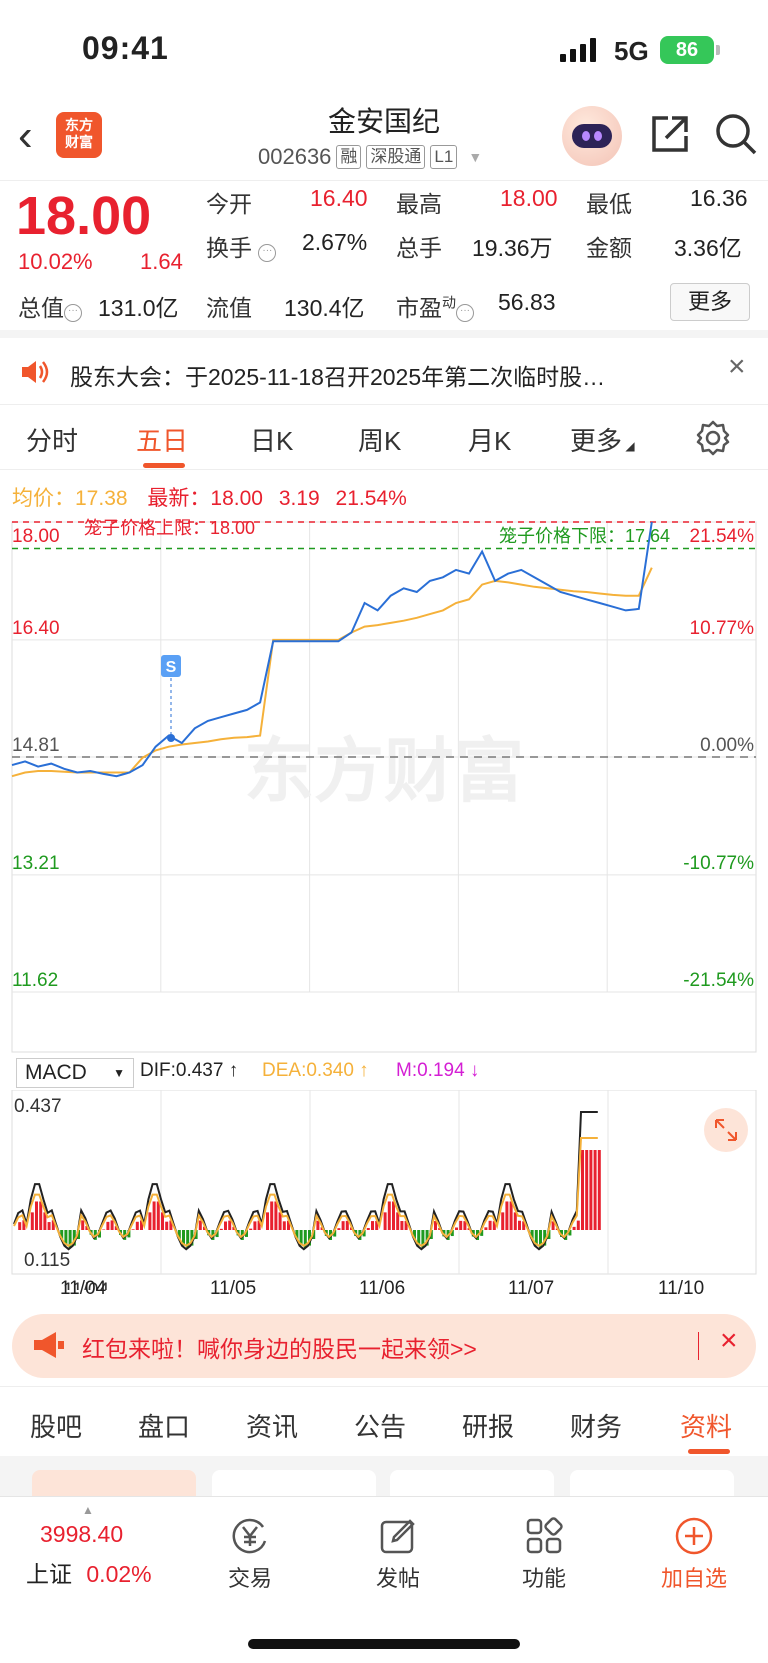  I want to click on grid-icon, so click(544, 1536).